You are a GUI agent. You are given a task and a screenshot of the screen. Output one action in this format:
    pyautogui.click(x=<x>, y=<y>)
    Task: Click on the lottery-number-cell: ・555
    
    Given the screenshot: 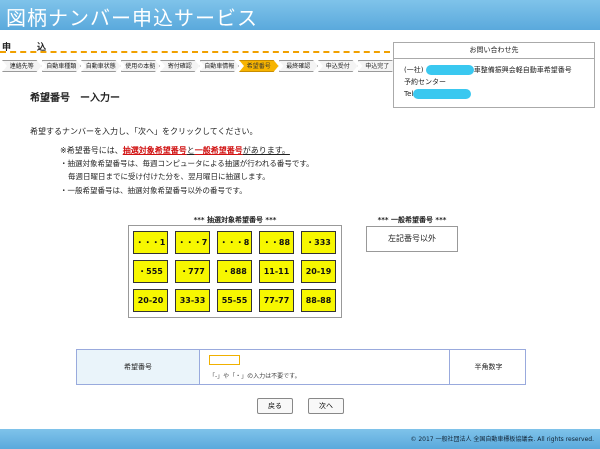 What is the action you would take?
    pyautogui.click(x=150, y=271)
    